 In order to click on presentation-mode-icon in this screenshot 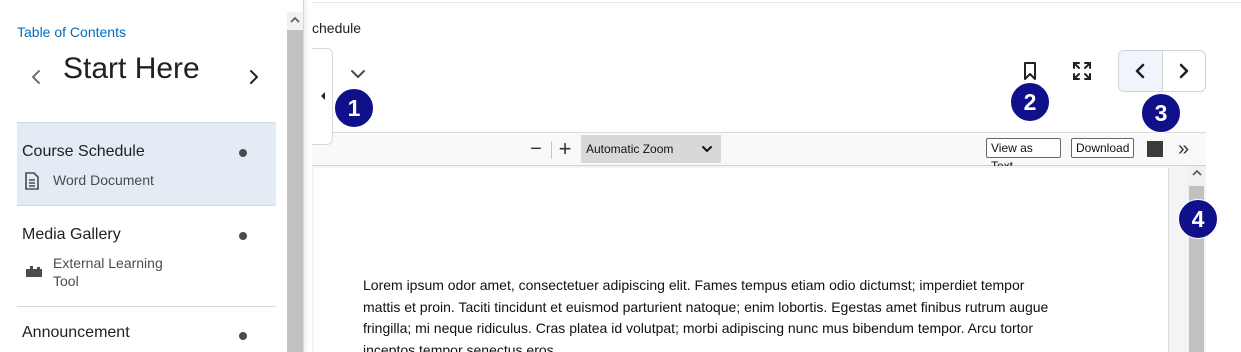, I will do `click(1155, 149)`.